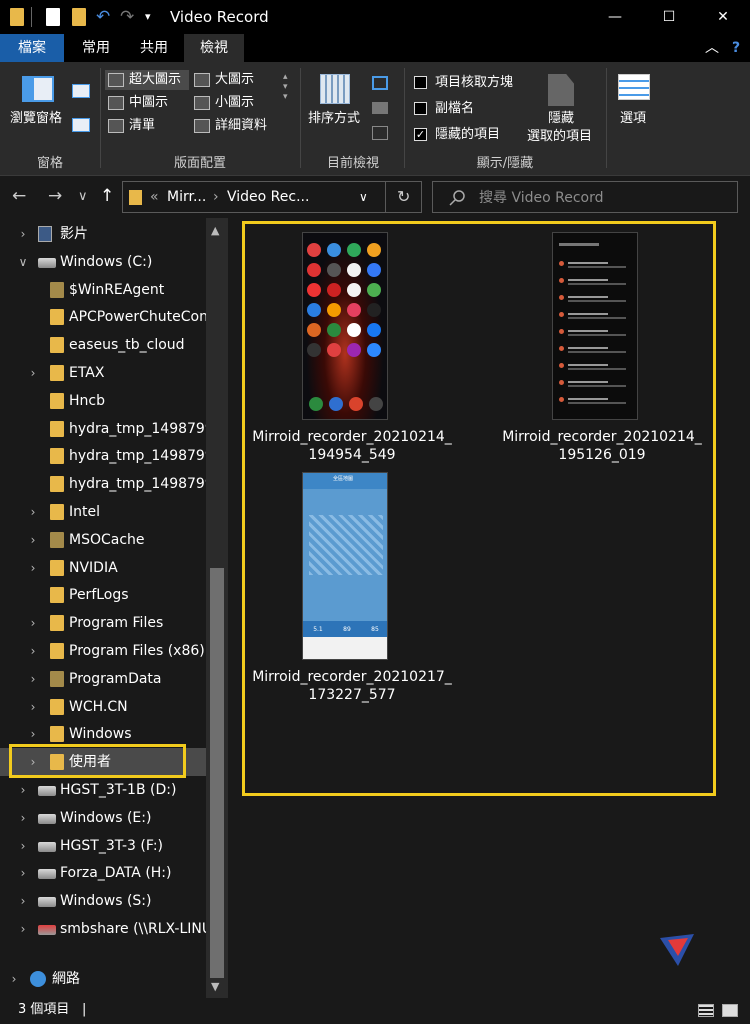  I want to click on layout-medium-icons: 中圖示, so click(147, 103).